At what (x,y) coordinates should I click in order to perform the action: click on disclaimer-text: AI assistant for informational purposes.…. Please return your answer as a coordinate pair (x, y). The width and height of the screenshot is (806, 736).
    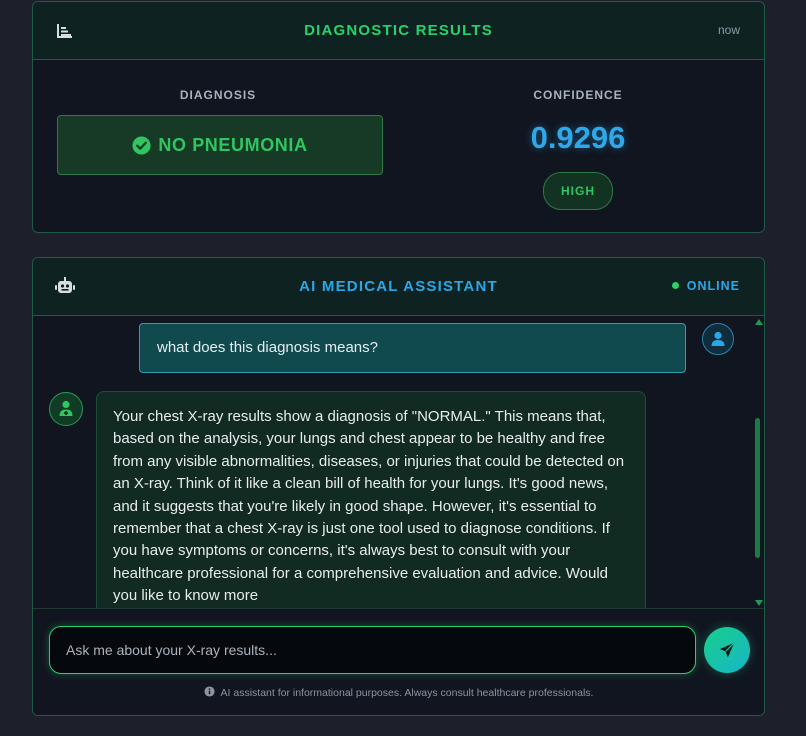
    Looking at the image, I should click on (407, 693).